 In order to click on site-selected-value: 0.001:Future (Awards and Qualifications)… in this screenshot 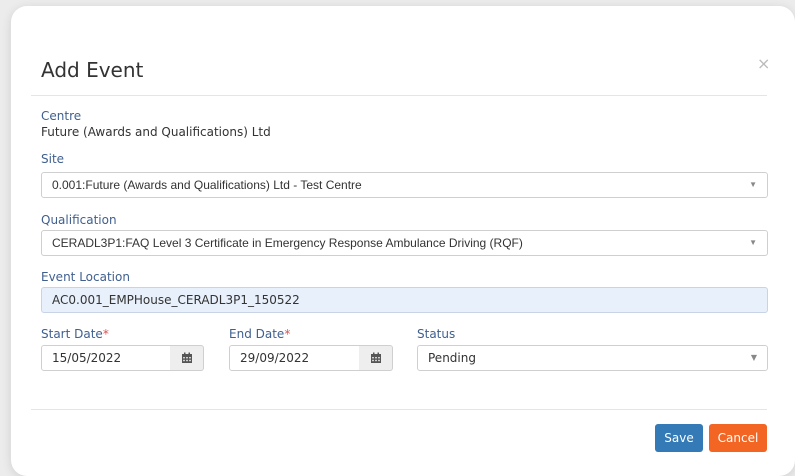, I will do `click(207, 185)`.